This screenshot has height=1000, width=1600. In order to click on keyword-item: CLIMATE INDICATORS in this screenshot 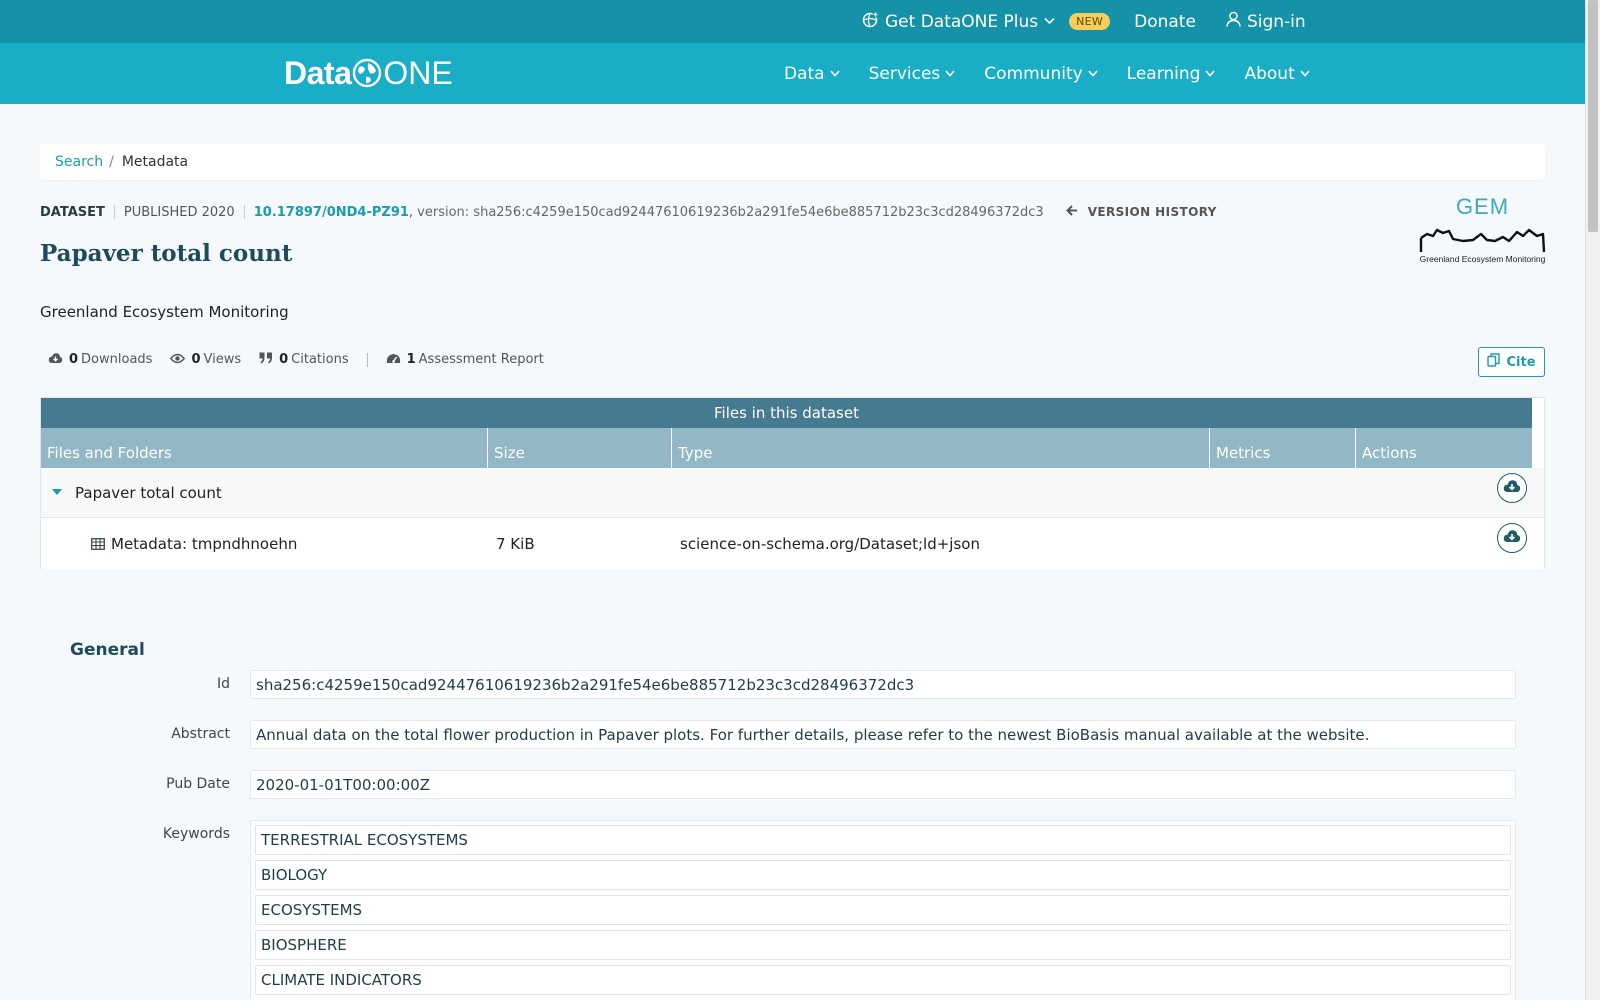, I will do `click(883, 980)`.